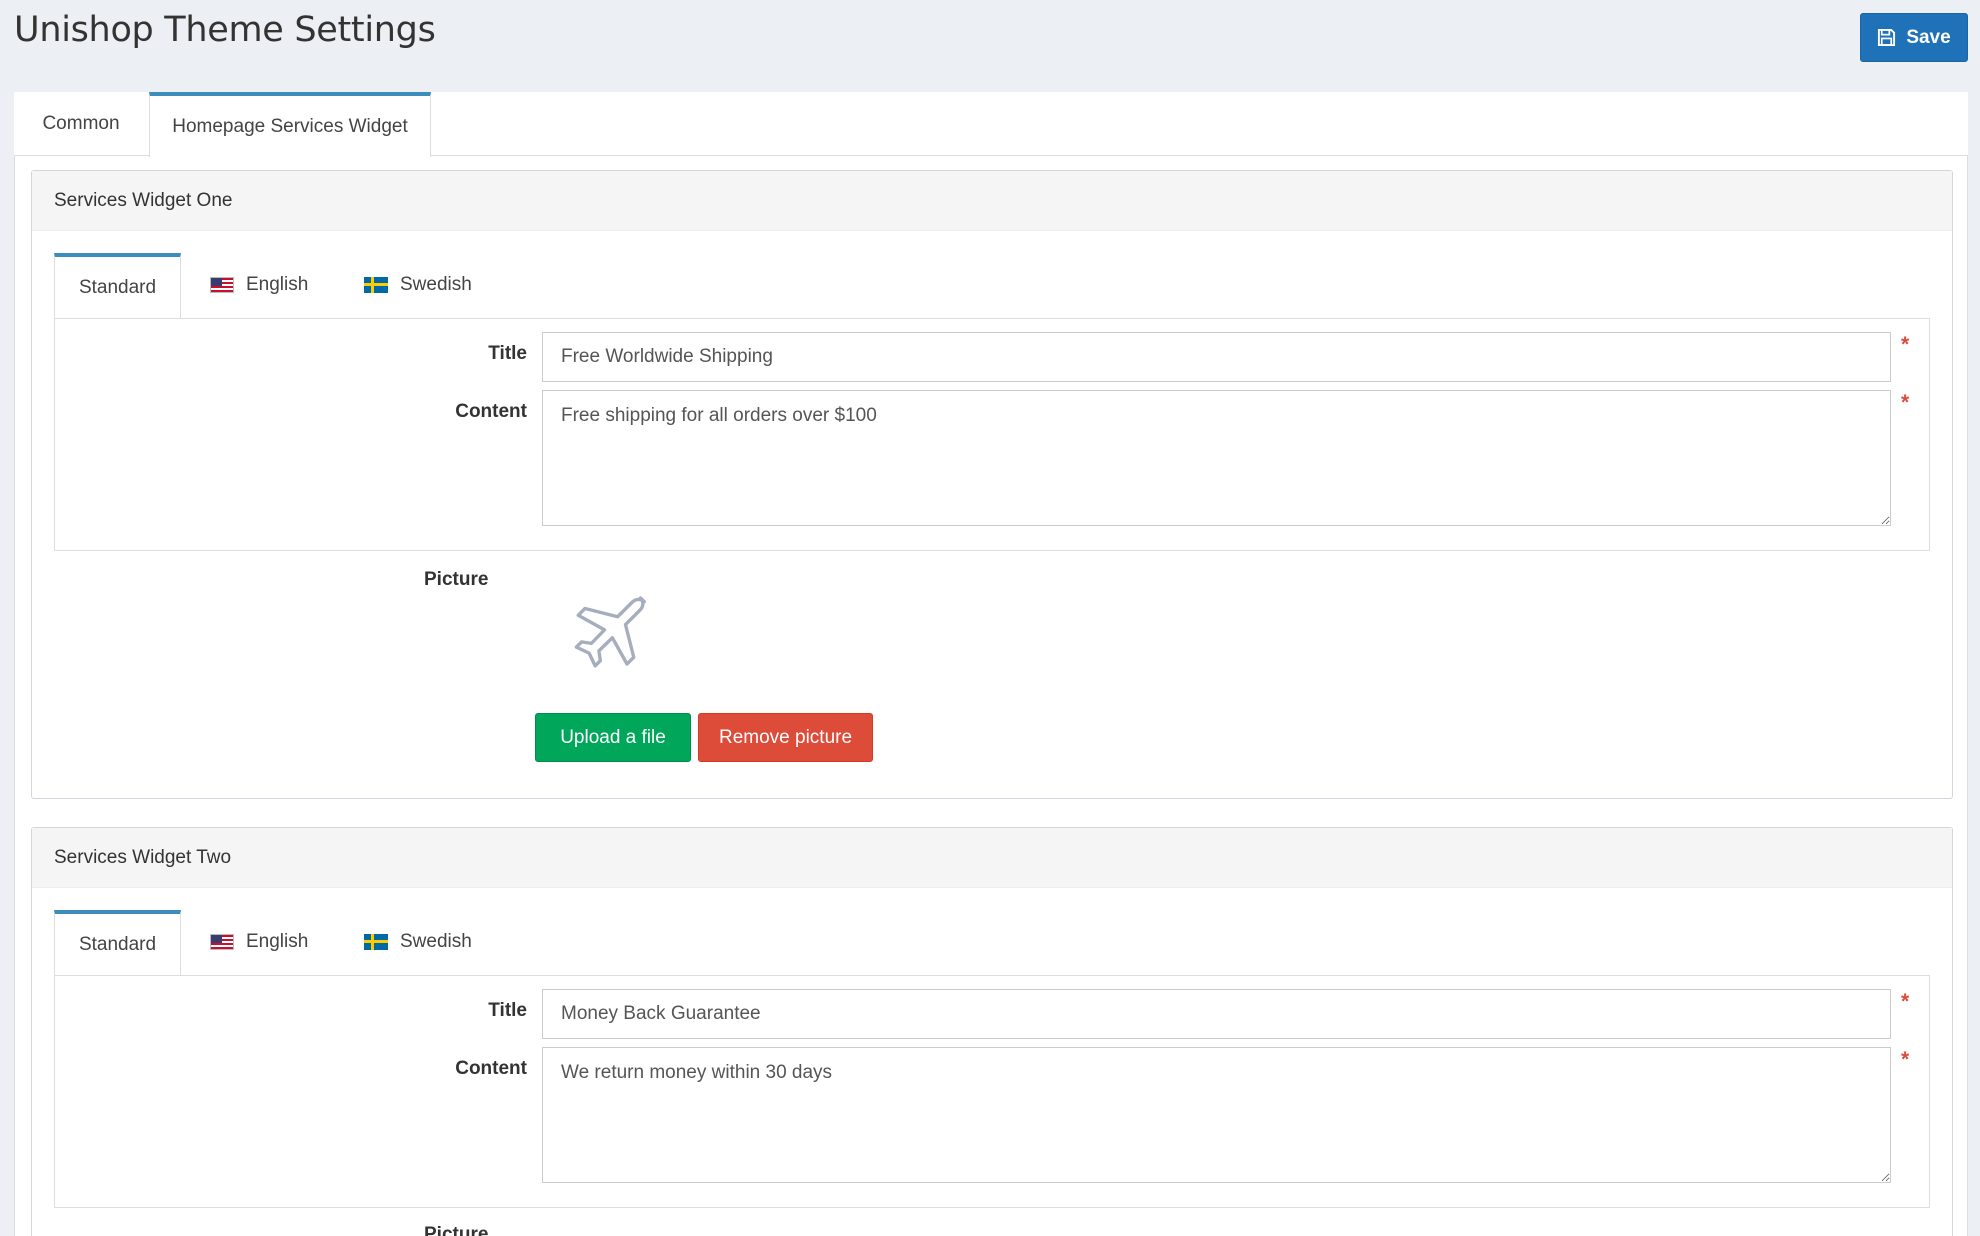 This screenshot has width=1980, height=1236. I want to click on settings-tabs: Common Homepage Services Widget, so click(991, 124).